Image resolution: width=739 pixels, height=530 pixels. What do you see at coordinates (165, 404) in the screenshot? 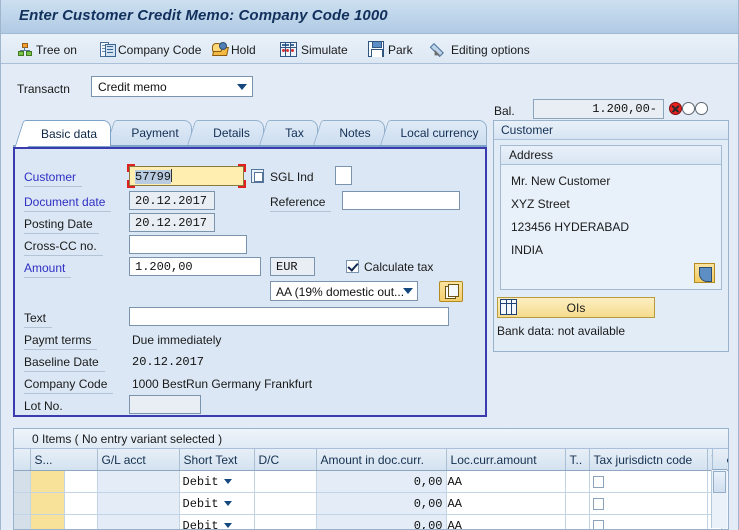
I see `lot-no-input` at bounding box center [165, 404].